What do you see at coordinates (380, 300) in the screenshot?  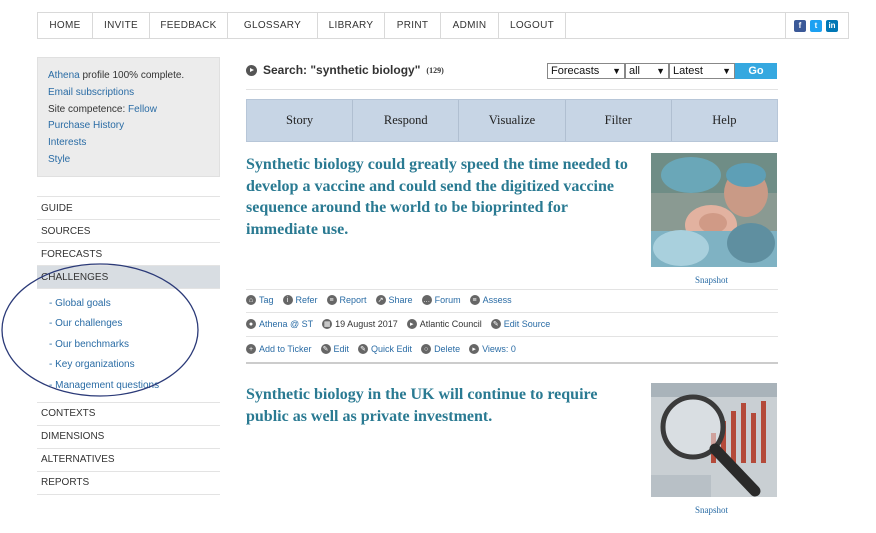 I see `share-icon: ↗` at bounding box center [380, 300].